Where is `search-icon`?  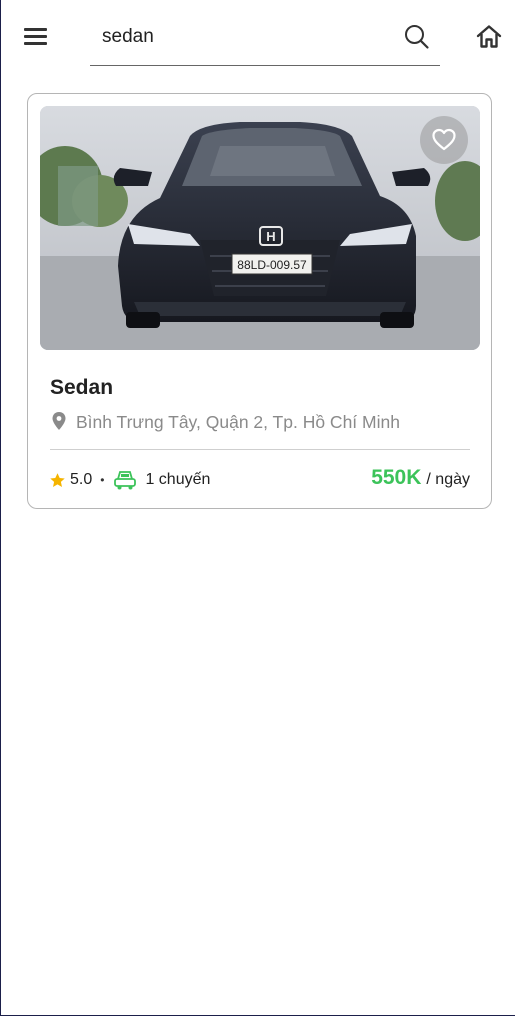
search-icon is located at coordinates (417, 37).